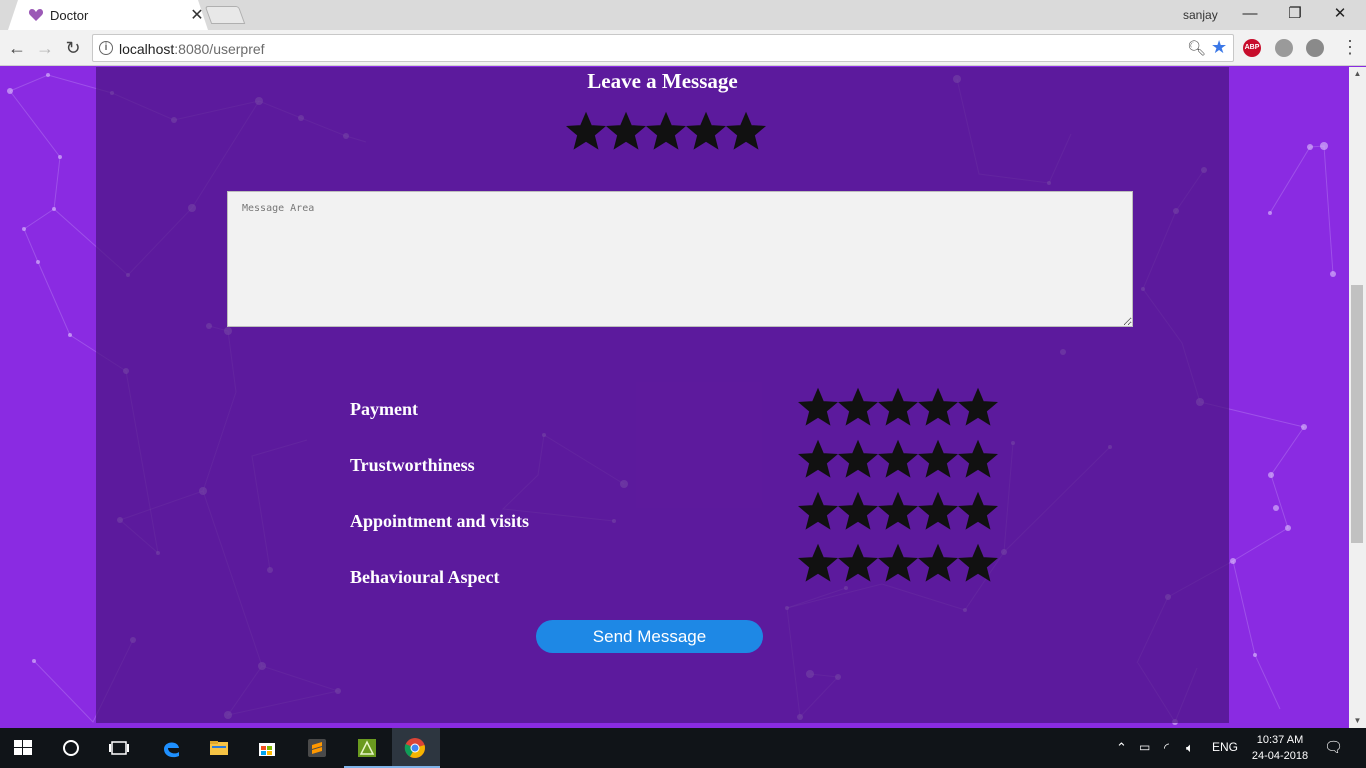  I want to click on clock-date: 24-04-2018, so click(1280, 756).